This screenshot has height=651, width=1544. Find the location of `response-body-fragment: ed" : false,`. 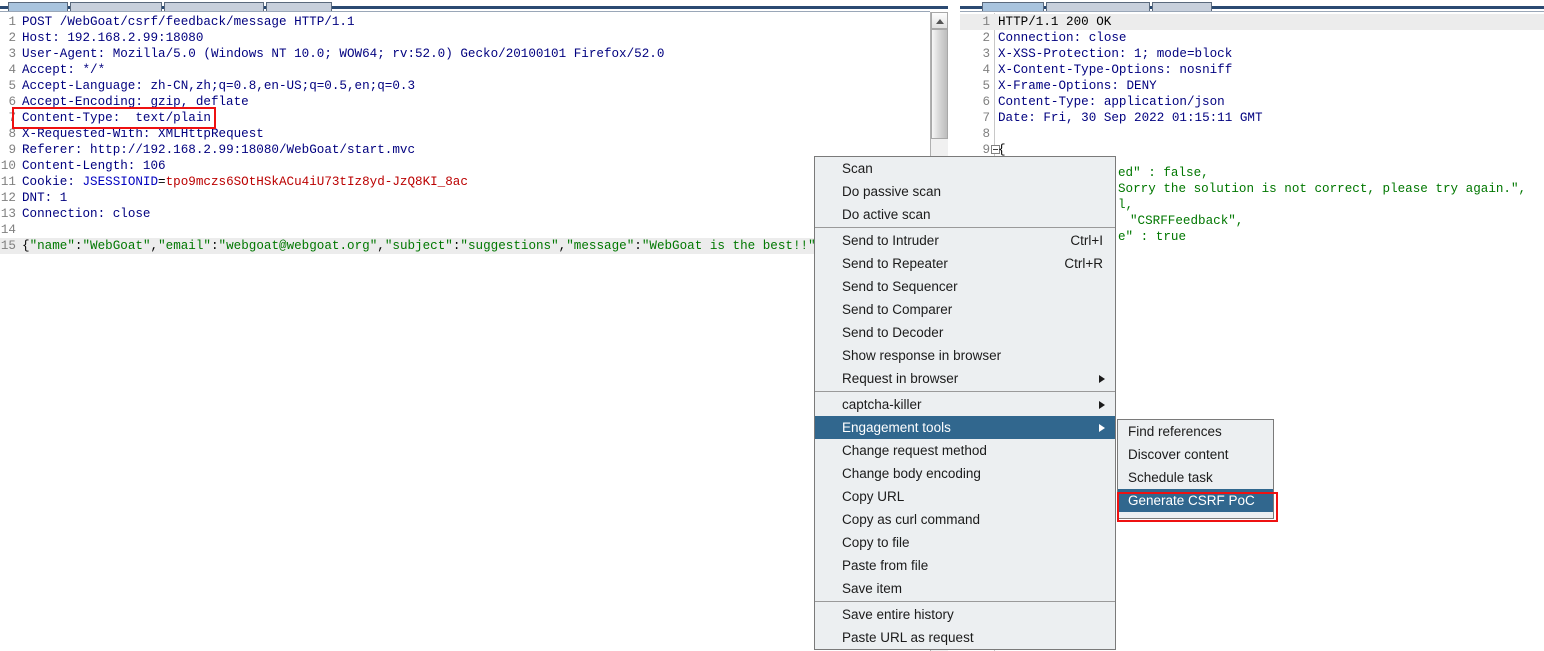

response-body-fragment: ed" : false, is located at coordinates (1163, 173).